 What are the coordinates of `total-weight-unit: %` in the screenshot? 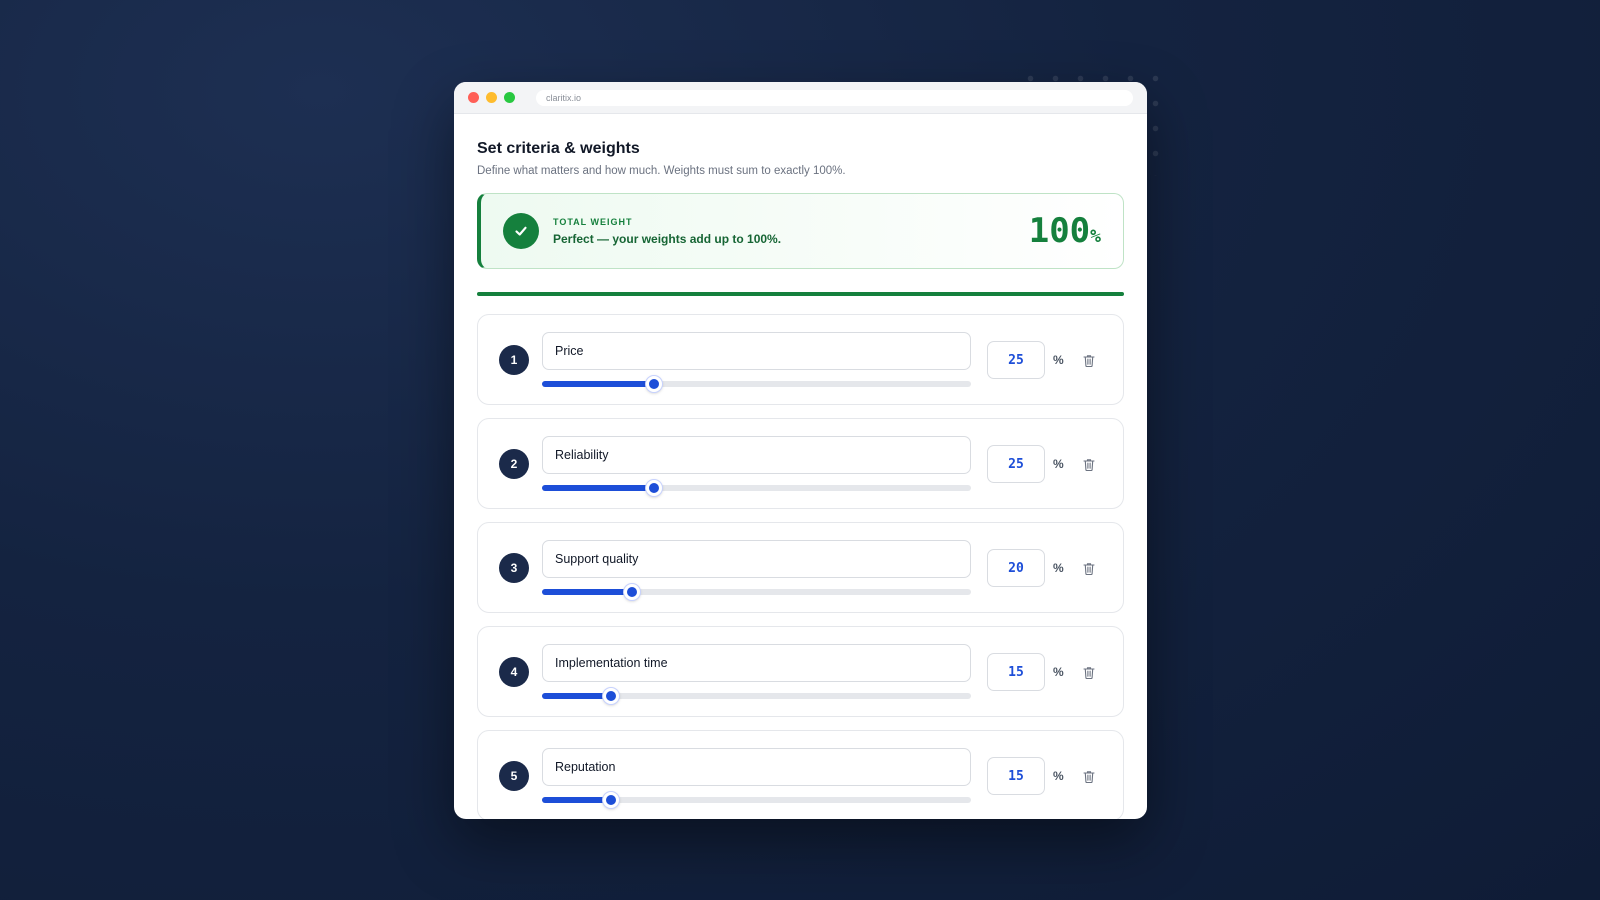 It's located at (1095, 236).